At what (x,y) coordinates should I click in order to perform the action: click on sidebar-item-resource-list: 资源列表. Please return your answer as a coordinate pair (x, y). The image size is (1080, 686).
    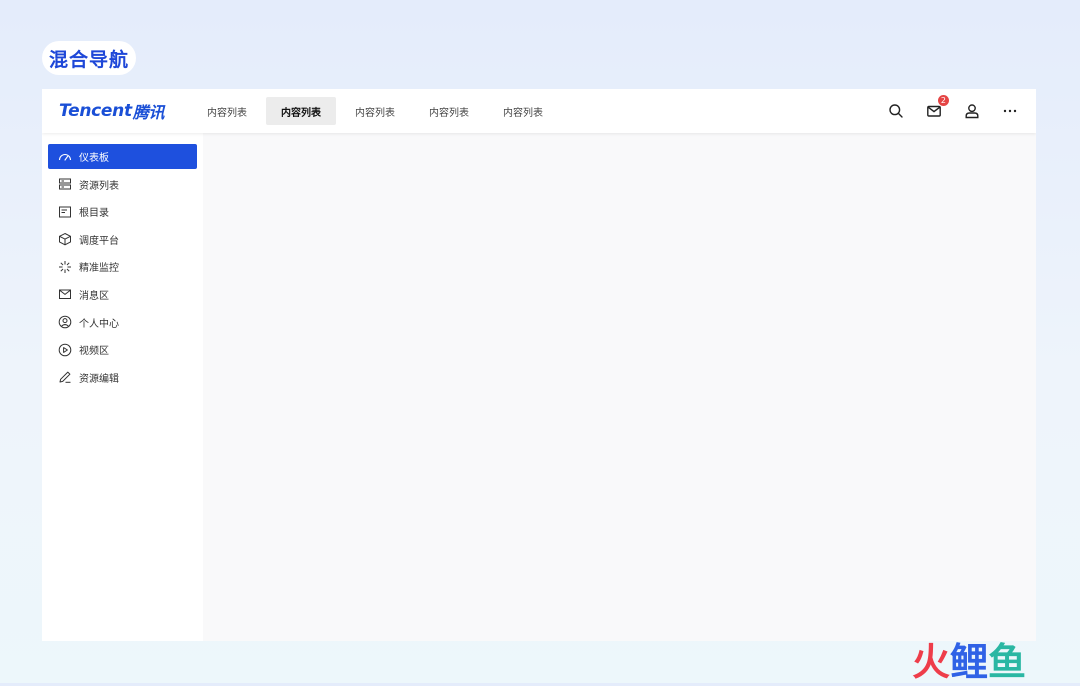
    Looking at the image, I should click on (122, 184).